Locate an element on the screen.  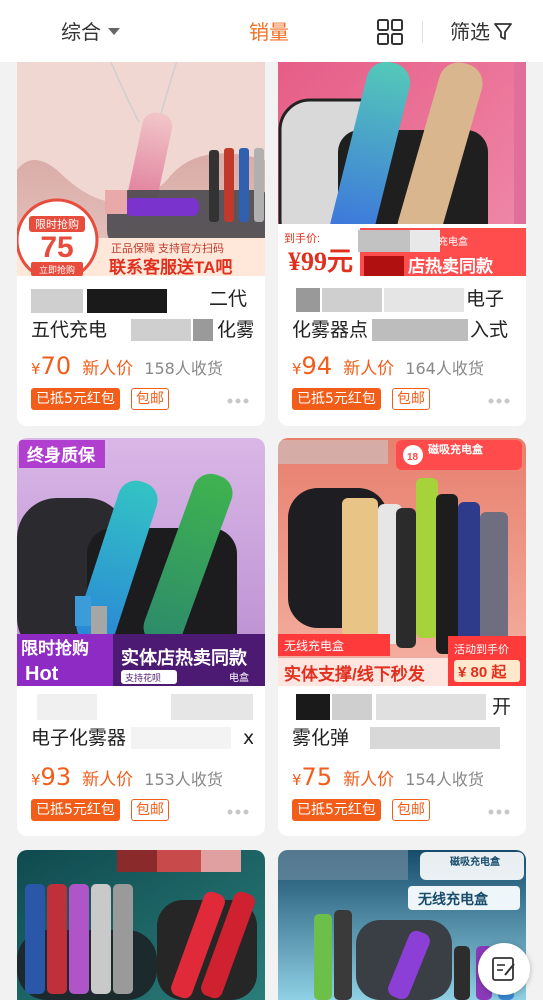
badge-flash-text: 限时抢购 is located at coordinates (57, 224).